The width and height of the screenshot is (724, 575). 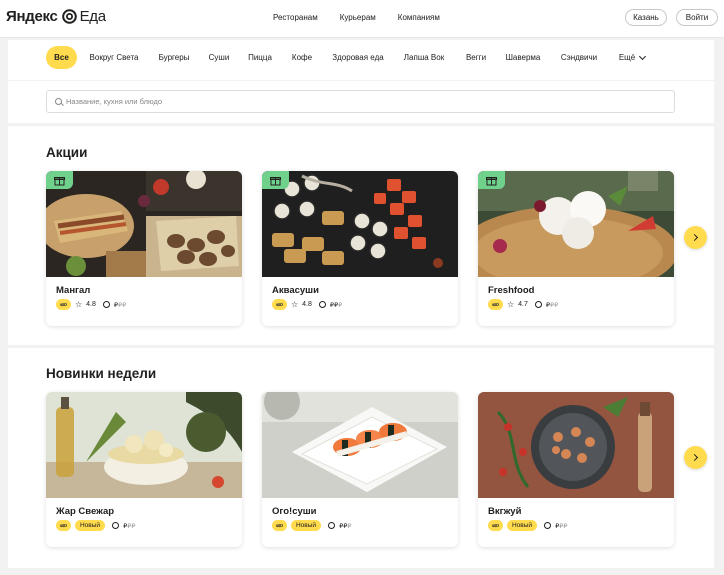 What do you see at coordinates (643, 56) in the screenshot?
I see `chevron-down-icon` at bounding box center [643, 56].